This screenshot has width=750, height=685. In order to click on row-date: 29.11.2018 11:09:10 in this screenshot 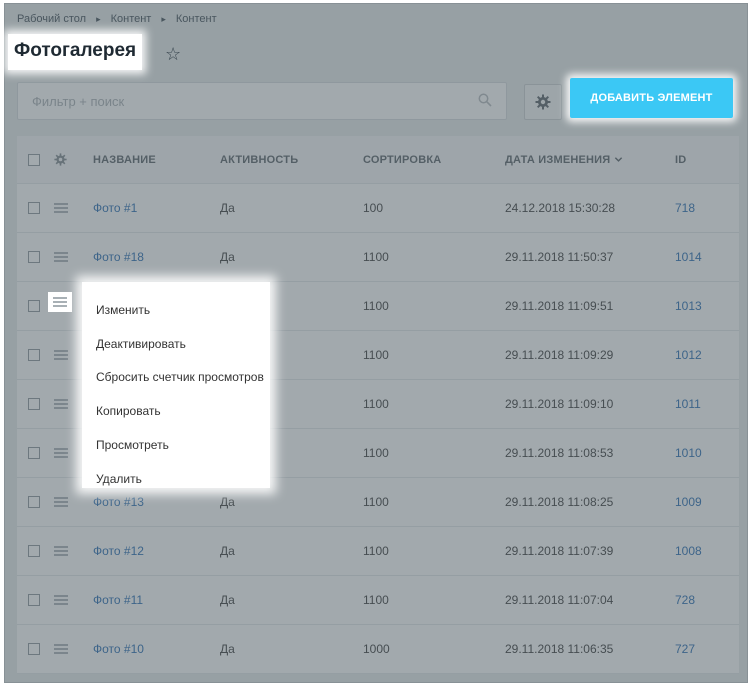, I will do `click(559, 404)`.